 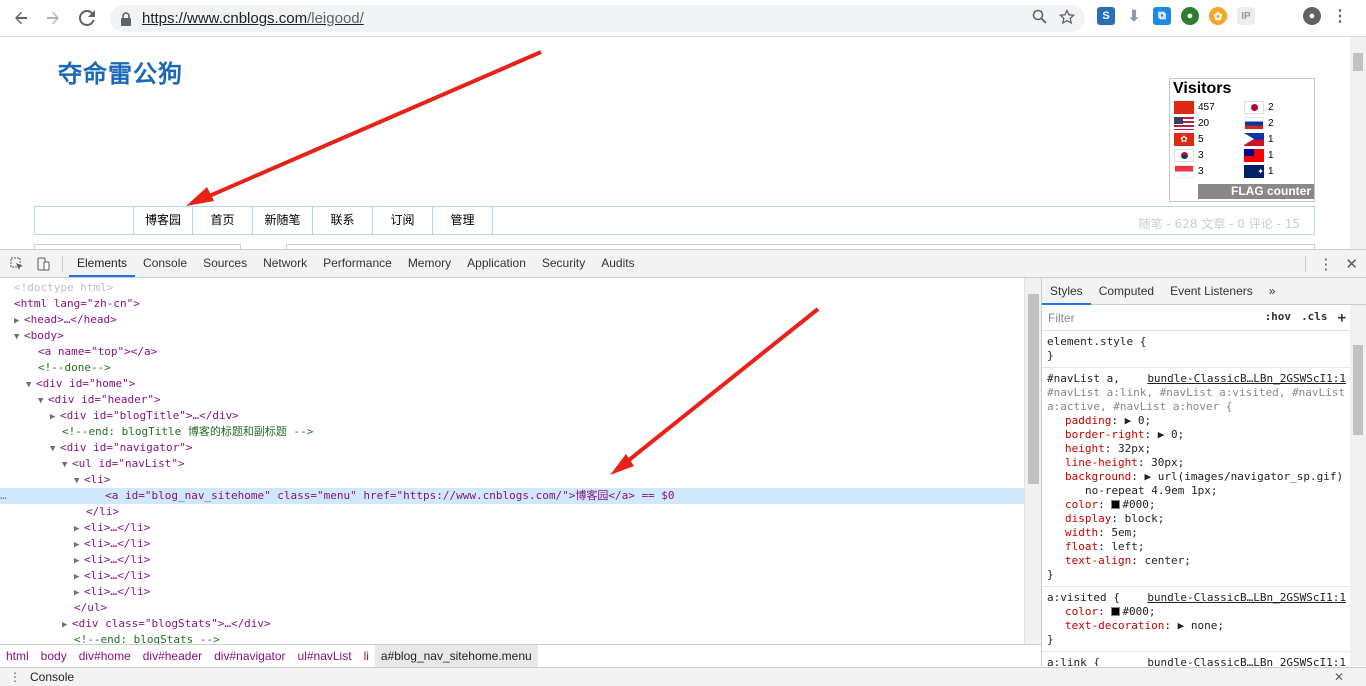 What do you see at coordinates (87, 18) in the screenshot?
I see `reload-icon` at bounding box center [87, 18].